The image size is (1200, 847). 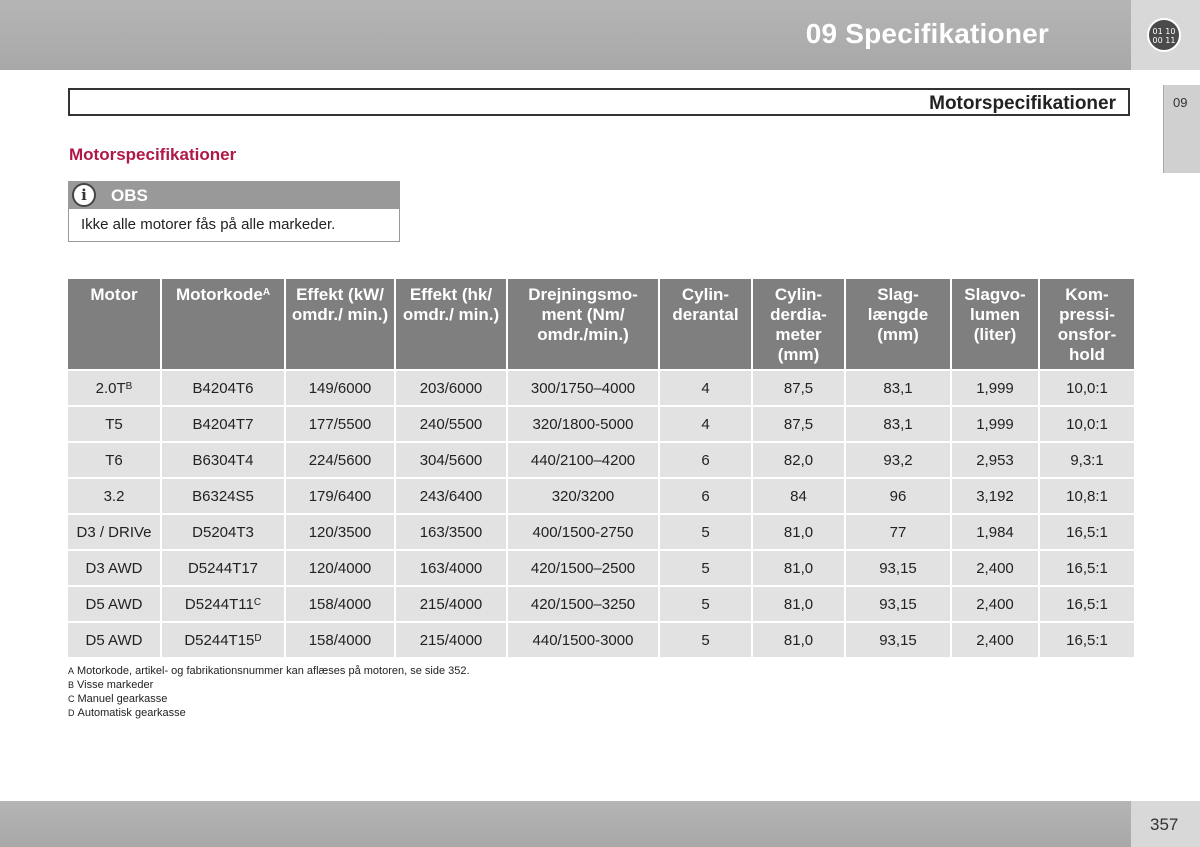 I want to click on footnote-text: Manuel gearkasse, so click(x=122, y=699).